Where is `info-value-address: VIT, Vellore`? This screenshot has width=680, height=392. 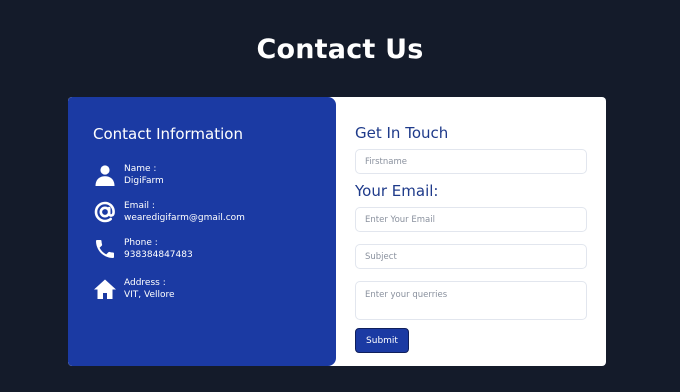
info-value-address: VIT, Vellore is located at coordinates (149, 295).